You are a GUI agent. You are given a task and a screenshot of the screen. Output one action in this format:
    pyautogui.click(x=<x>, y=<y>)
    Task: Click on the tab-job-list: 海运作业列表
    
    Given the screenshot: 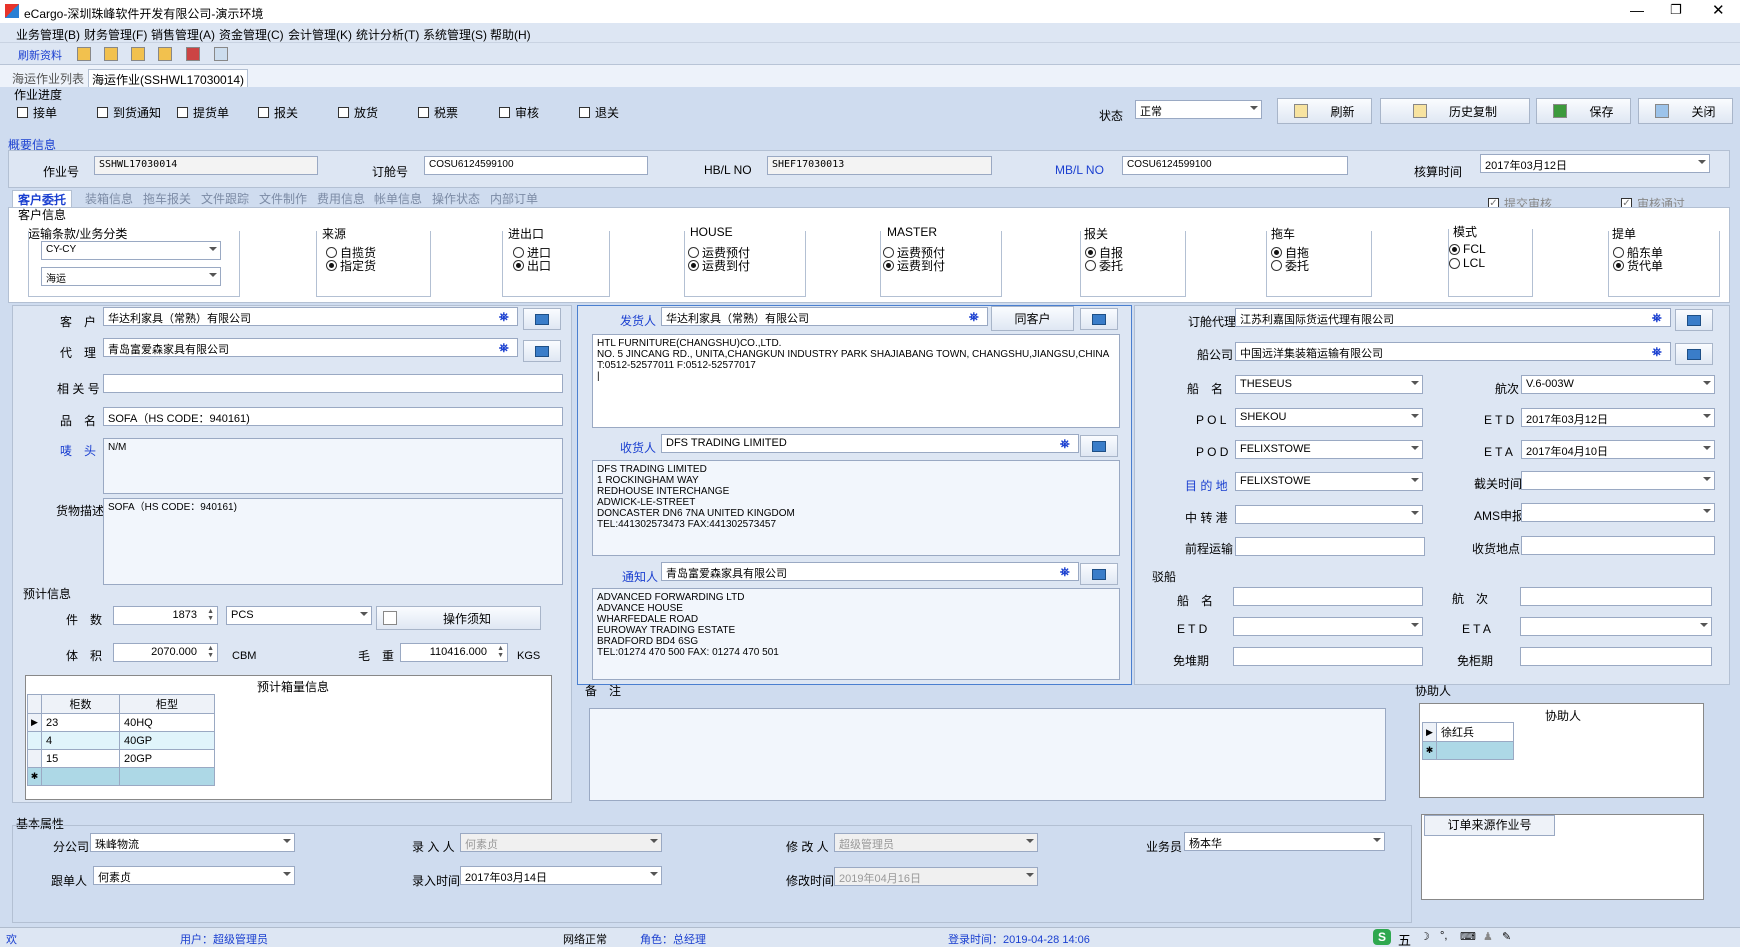 What is the action you would take?
    pyautogui.click(x=48, y=78)
    